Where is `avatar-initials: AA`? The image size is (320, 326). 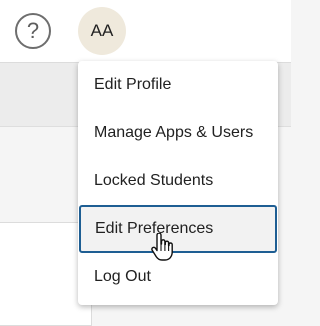
avatar-initials: AA is located at coordinates (102, 30).